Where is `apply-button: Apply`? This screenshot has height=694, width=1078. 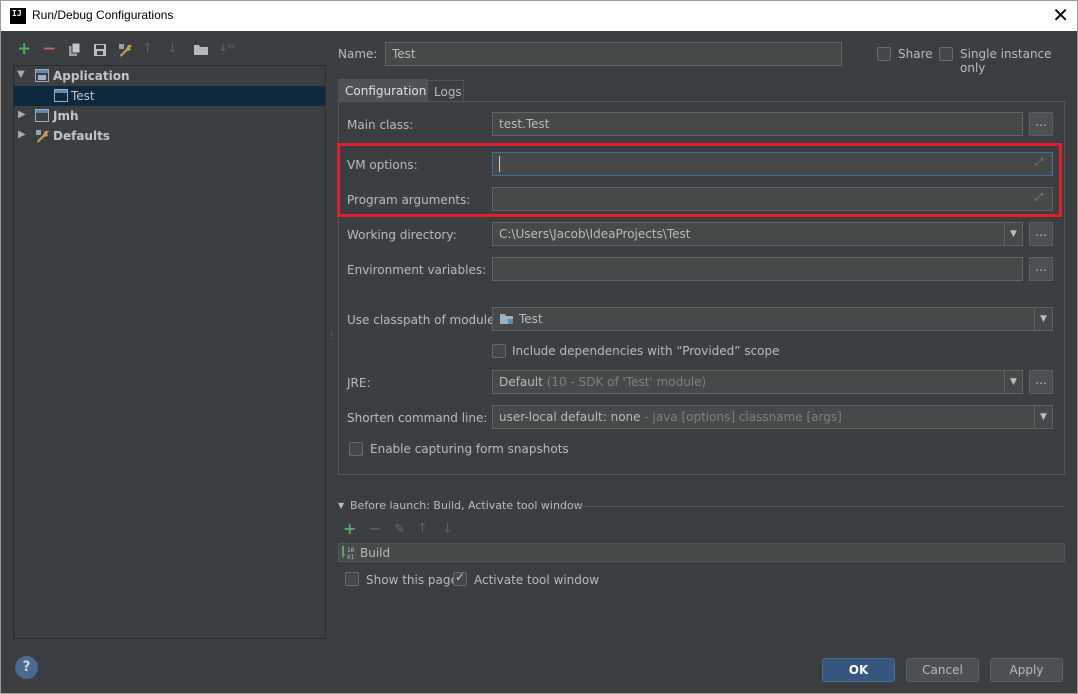
apply-button: Apply is located at coordinates (1026, 670).